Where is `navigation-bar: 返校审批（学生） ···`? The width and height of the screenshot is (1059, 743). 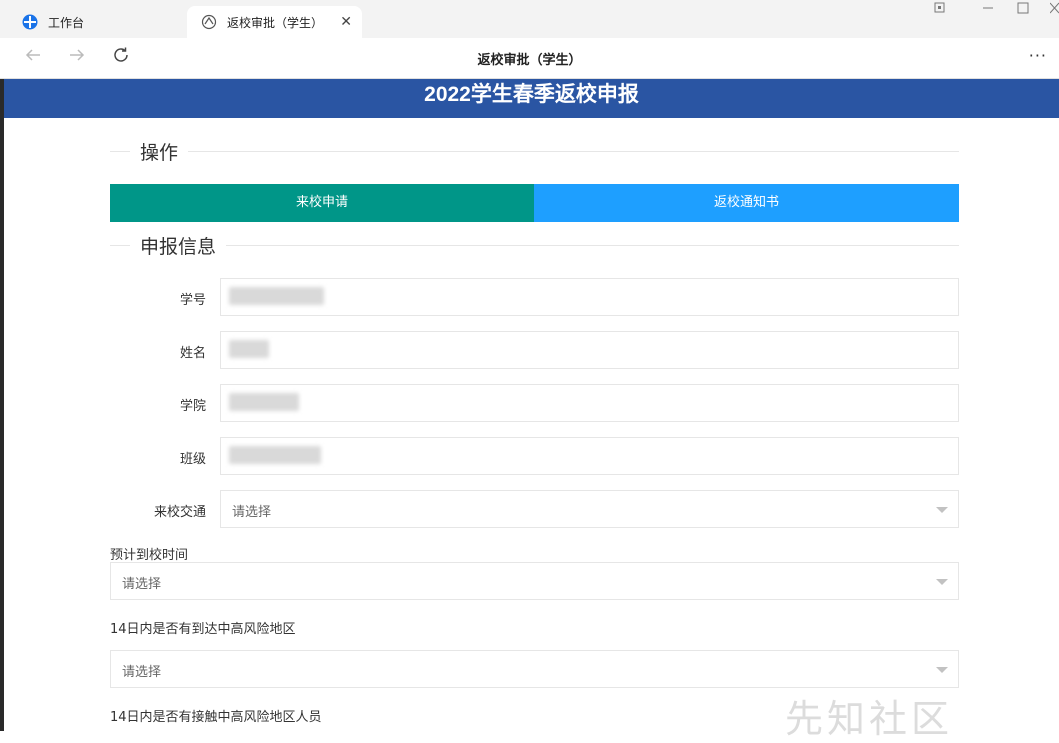
navigation-bar: 返校审批（学生） ··· is located at coordinates (529, 58).